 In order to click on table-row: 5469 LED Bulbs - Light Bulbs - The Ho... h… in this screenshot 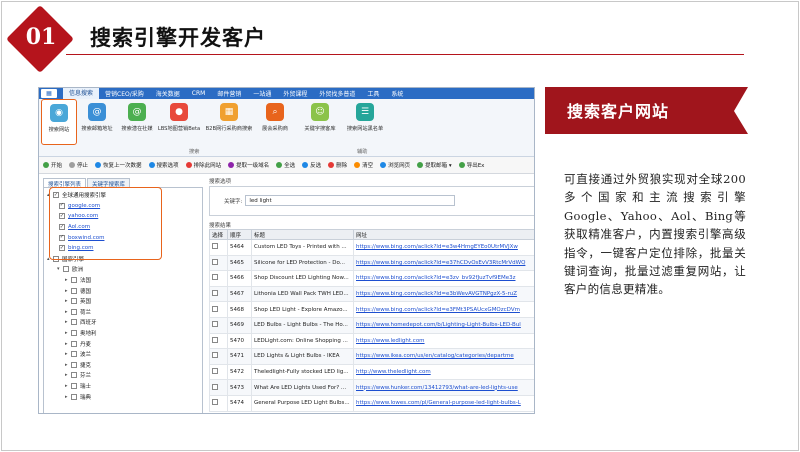, I will do `click(371, 325)`.